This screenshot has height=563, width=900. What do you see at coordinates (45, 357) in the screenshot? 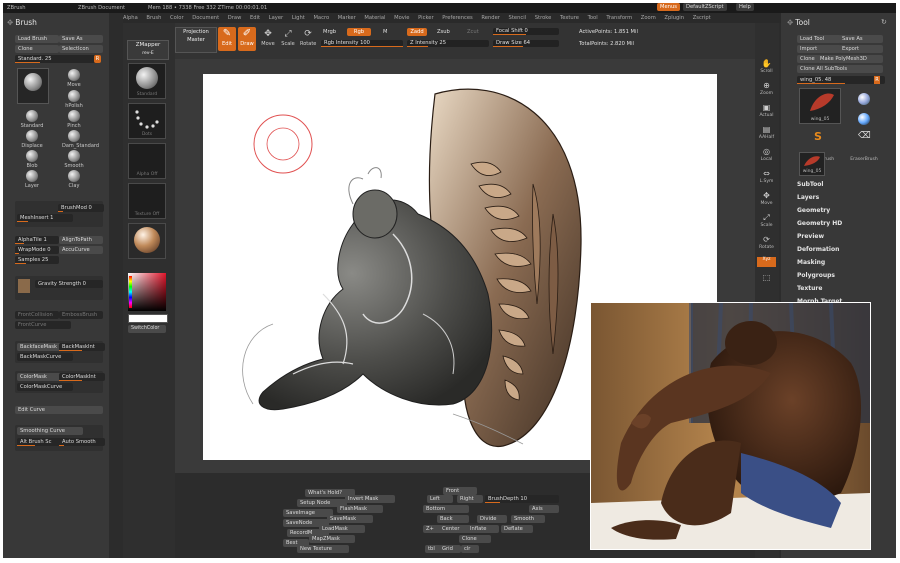
I see `back-mask-curve-button: BackMaskCurve` at bounding box center [45, 357].